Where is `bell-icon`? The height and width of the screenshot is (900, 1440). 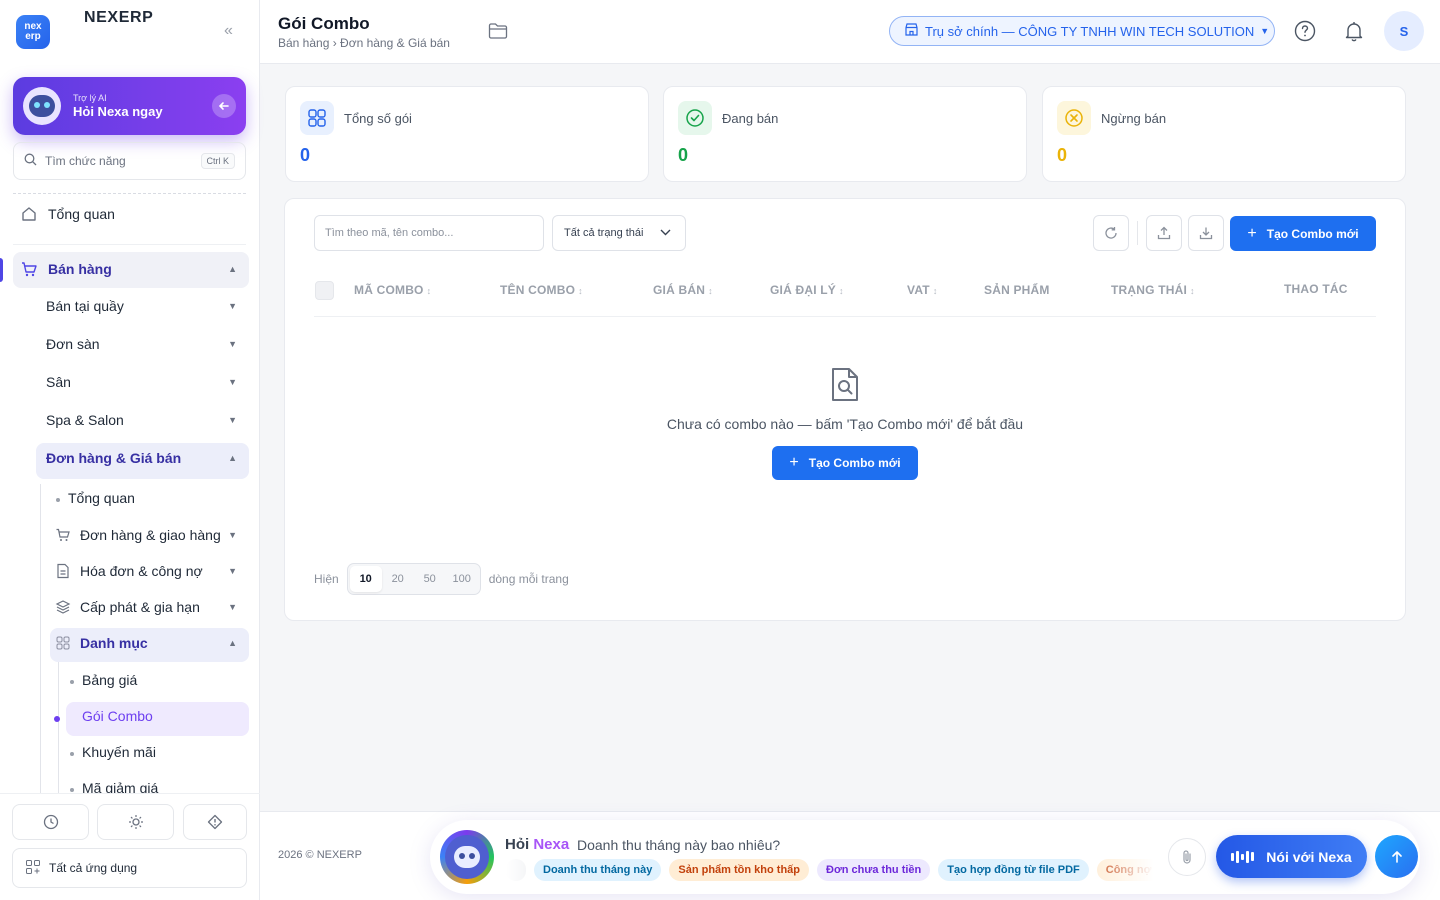 bell-icon is located at coordinates (1354, 31).